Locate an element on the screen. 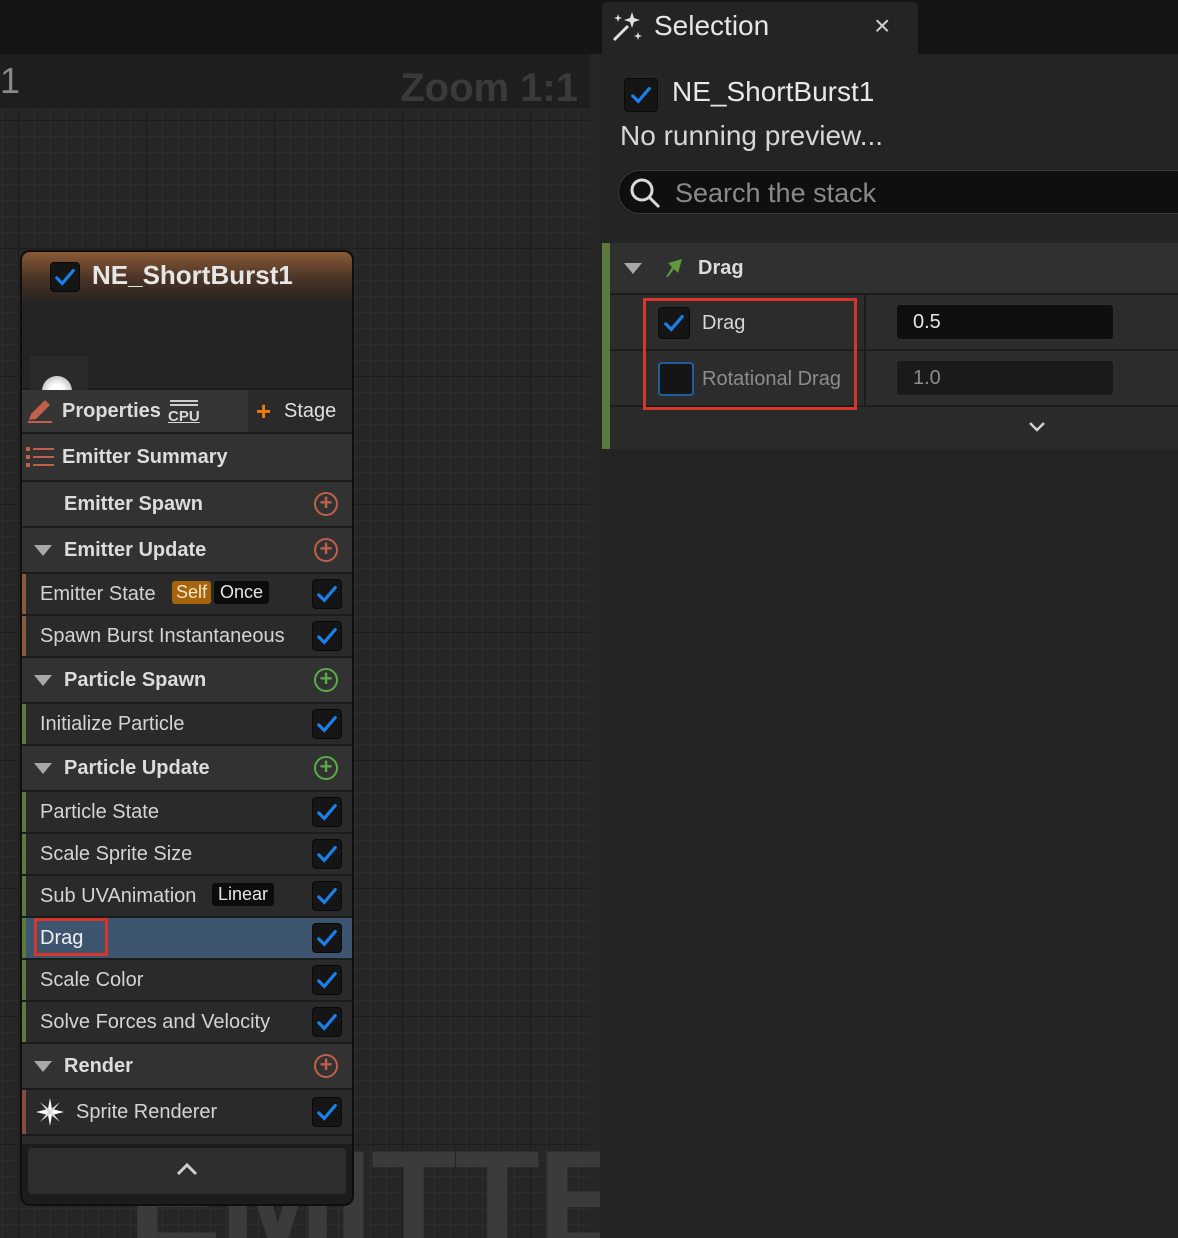 The height and width of the screenshot is (1238, 1178). stage-label: Stage is located at coordinates (310, 411).